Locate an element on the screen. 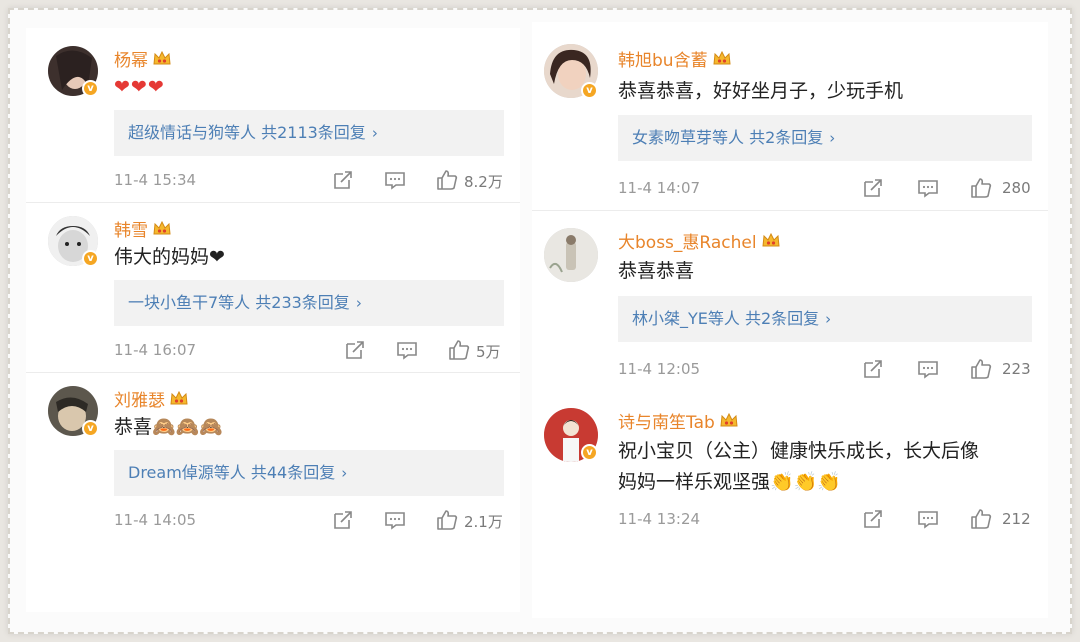 This screenshot has height=642, width=1080. comment-text: 恭喜恭喜 is located at coordinates (656, 271).